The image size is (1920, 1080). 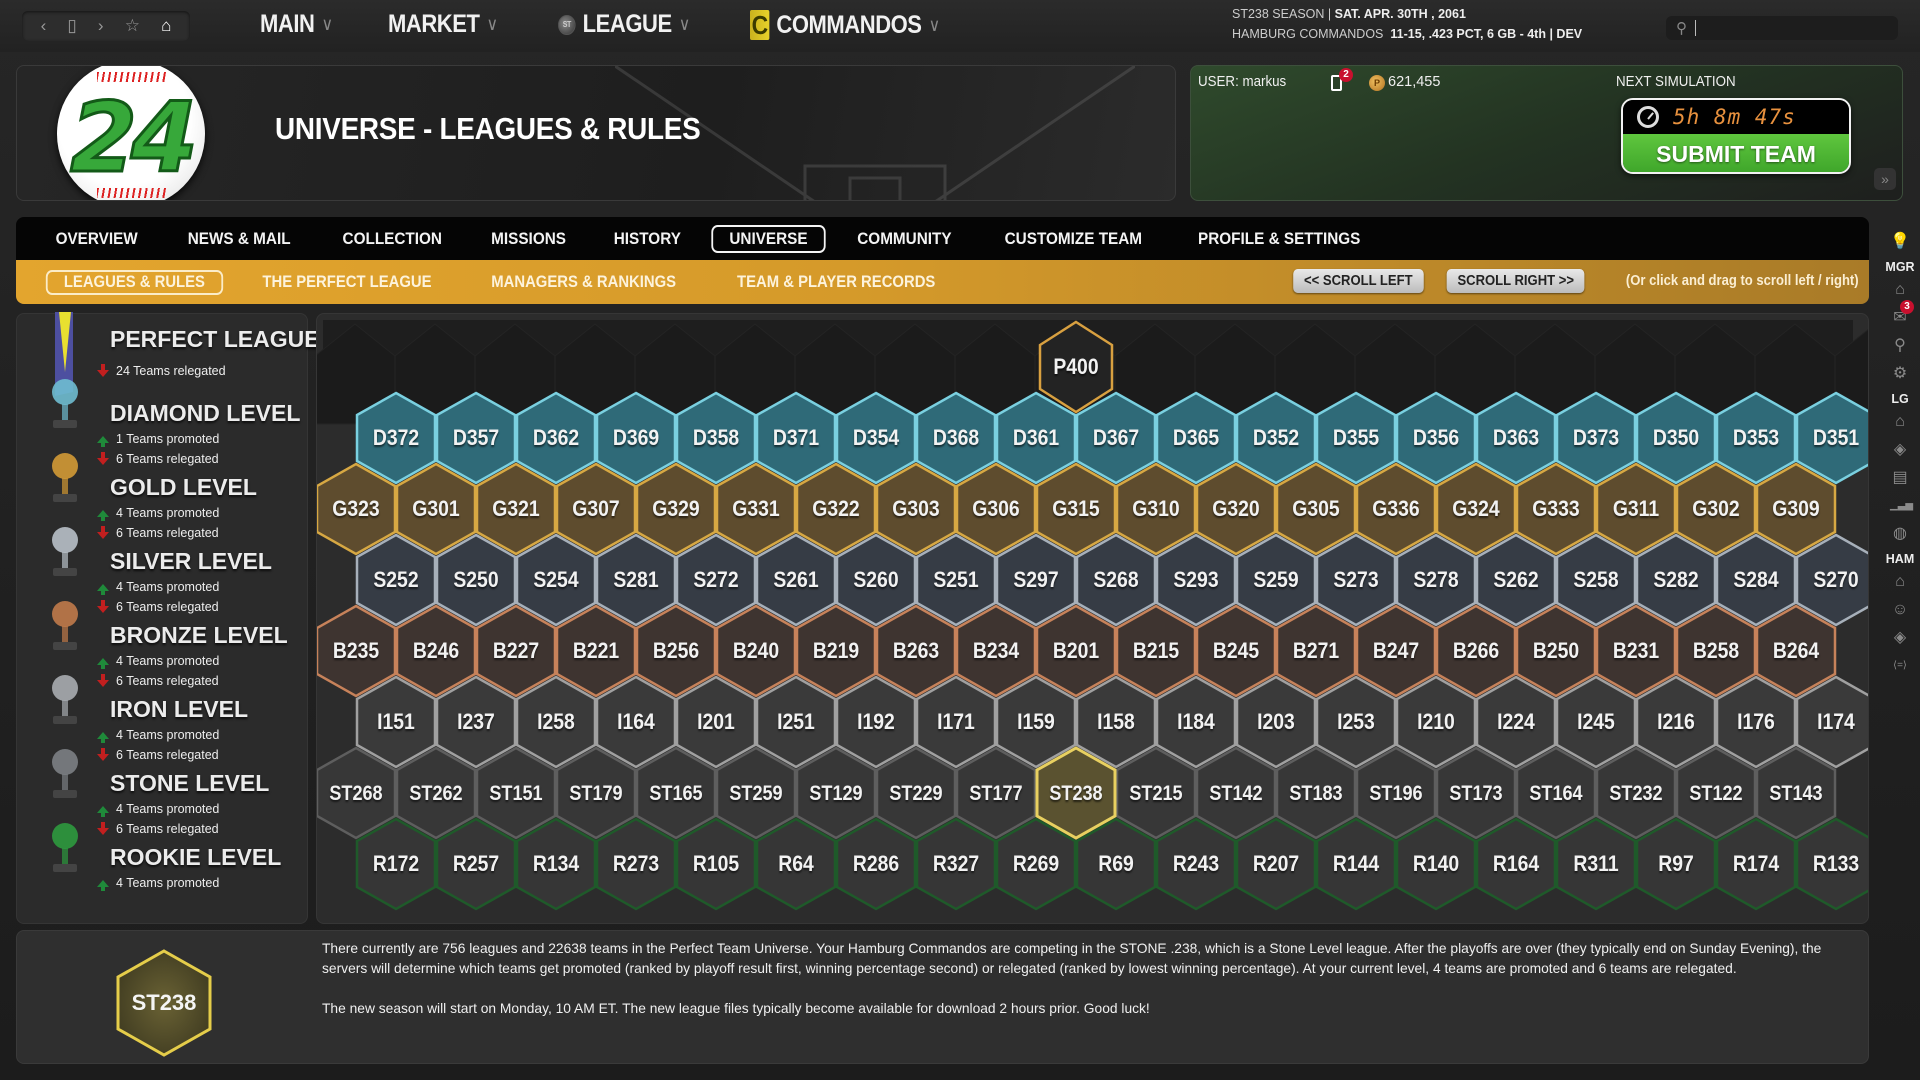 I want to click on collapse-icon: », so click(x=1885, y=179).